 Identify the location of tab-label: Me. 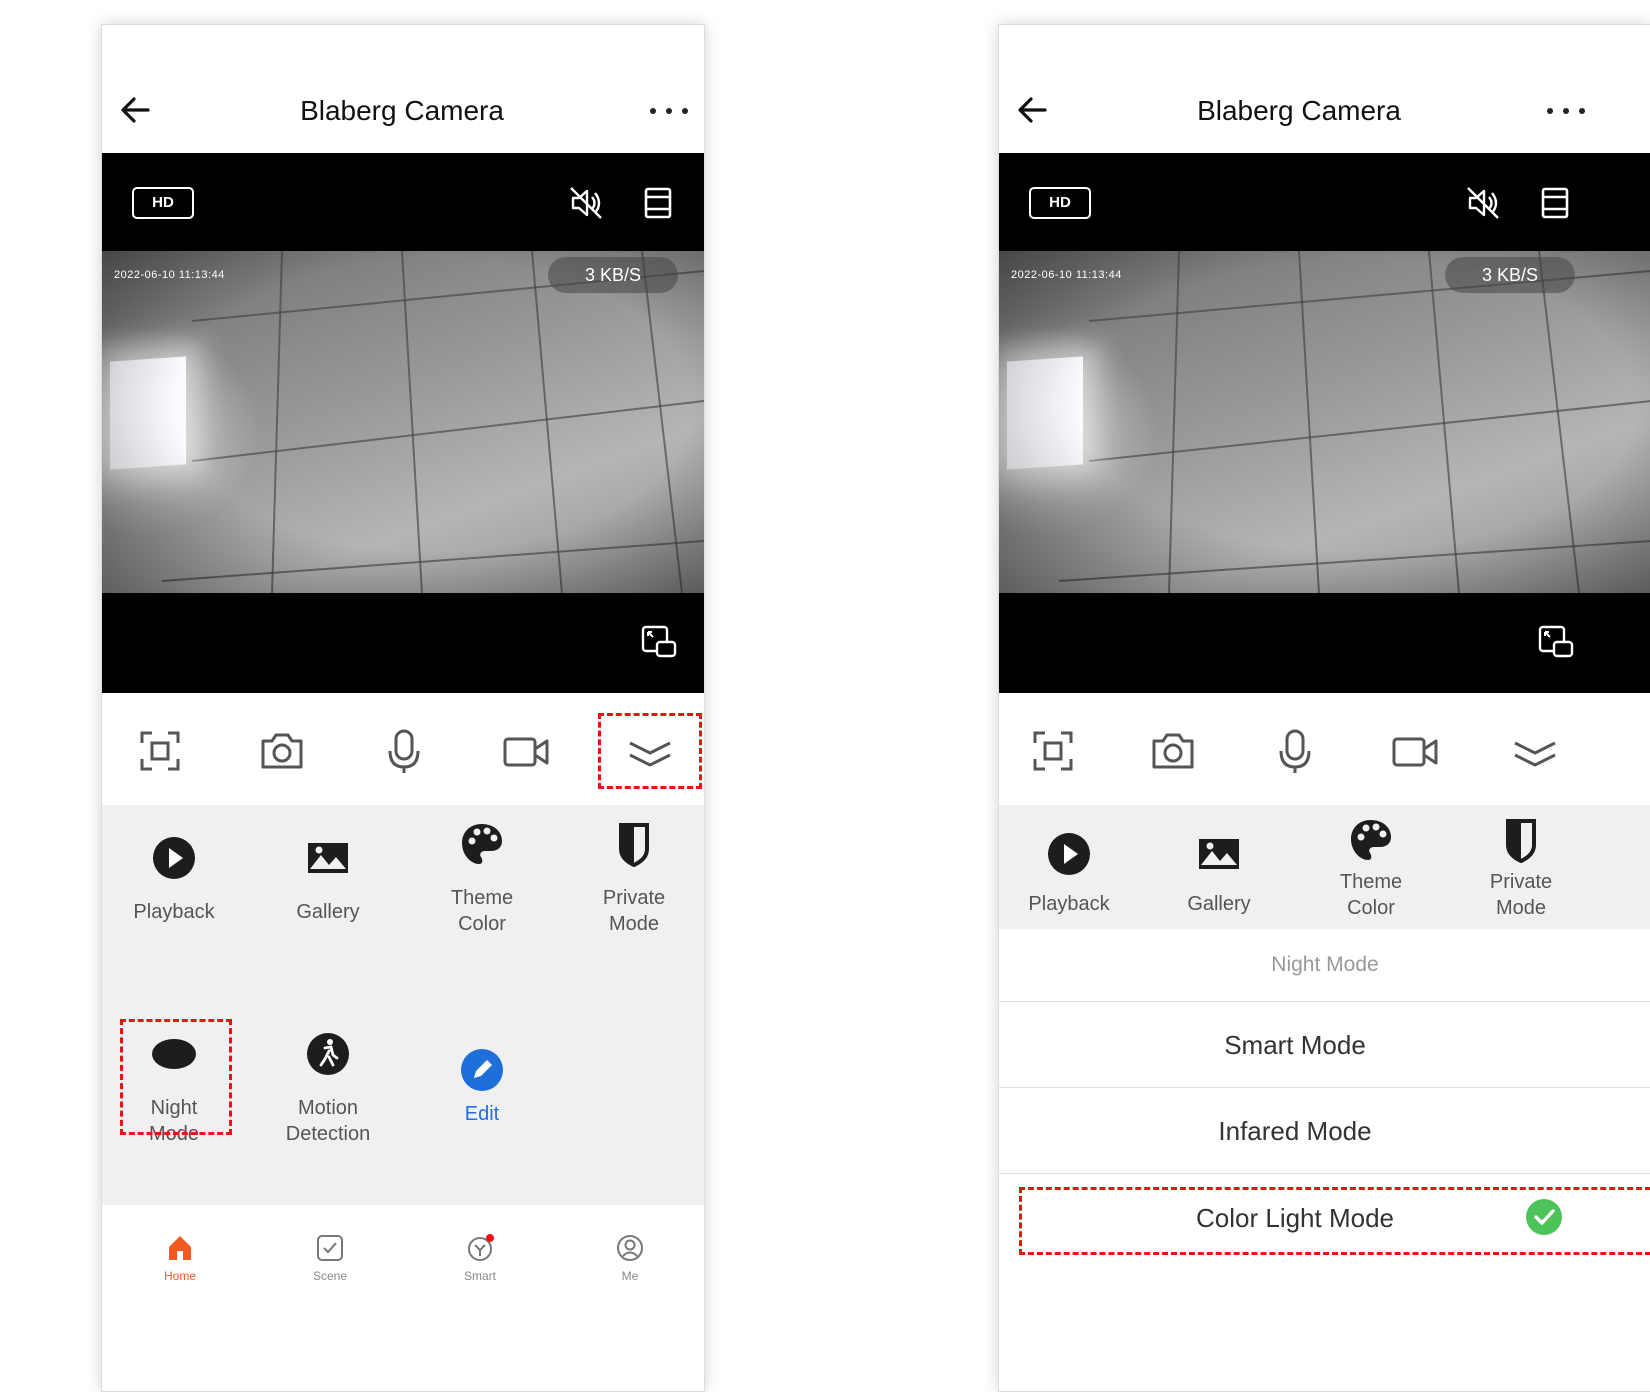
(630, 1276).